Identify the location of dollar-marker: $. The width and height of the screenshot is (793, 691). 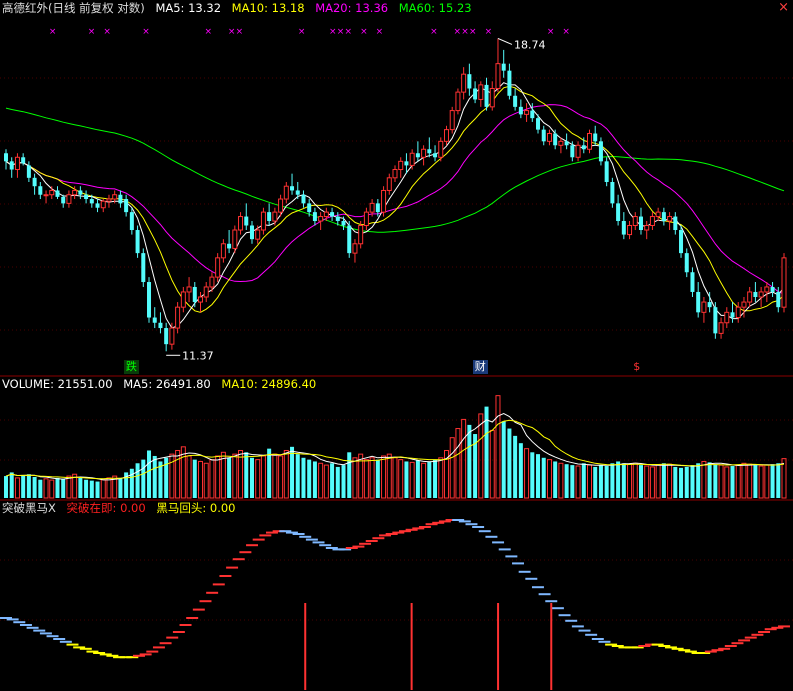
(636, 367).